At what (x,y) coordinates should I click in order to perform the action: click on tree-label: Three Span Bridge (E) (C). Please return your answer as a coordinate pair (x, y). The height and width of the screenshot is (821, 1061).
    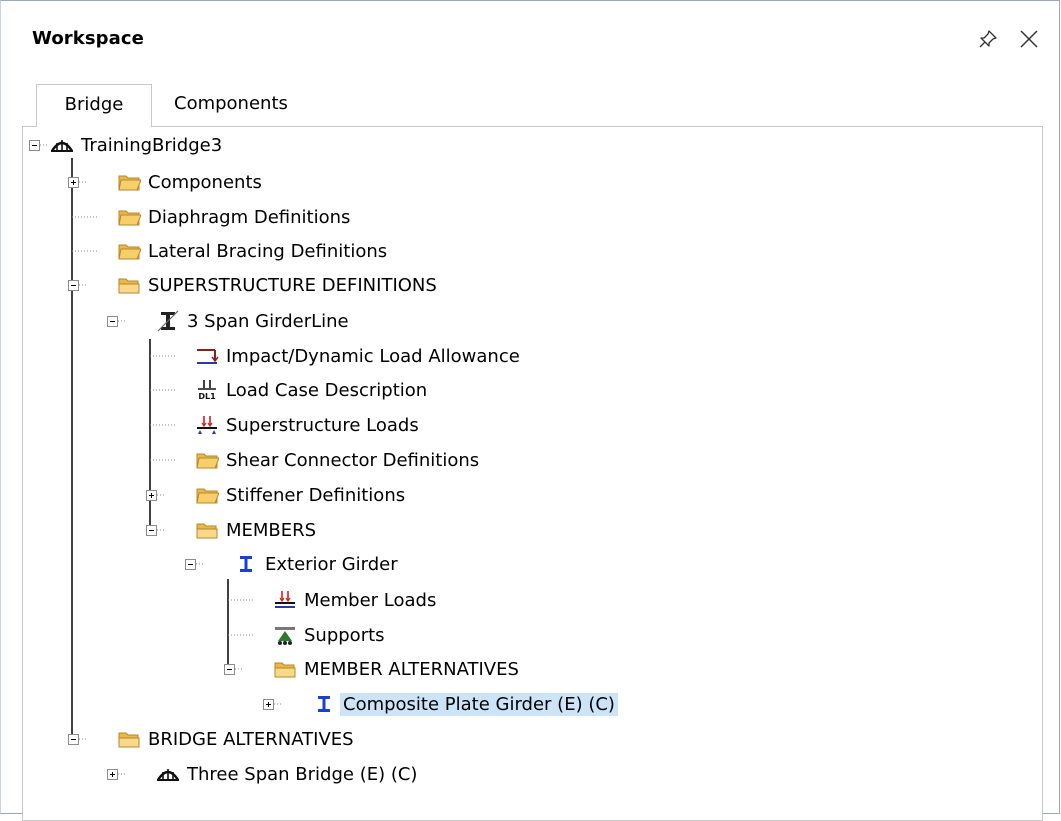
    Looking at the image, I should click on (302, 774).